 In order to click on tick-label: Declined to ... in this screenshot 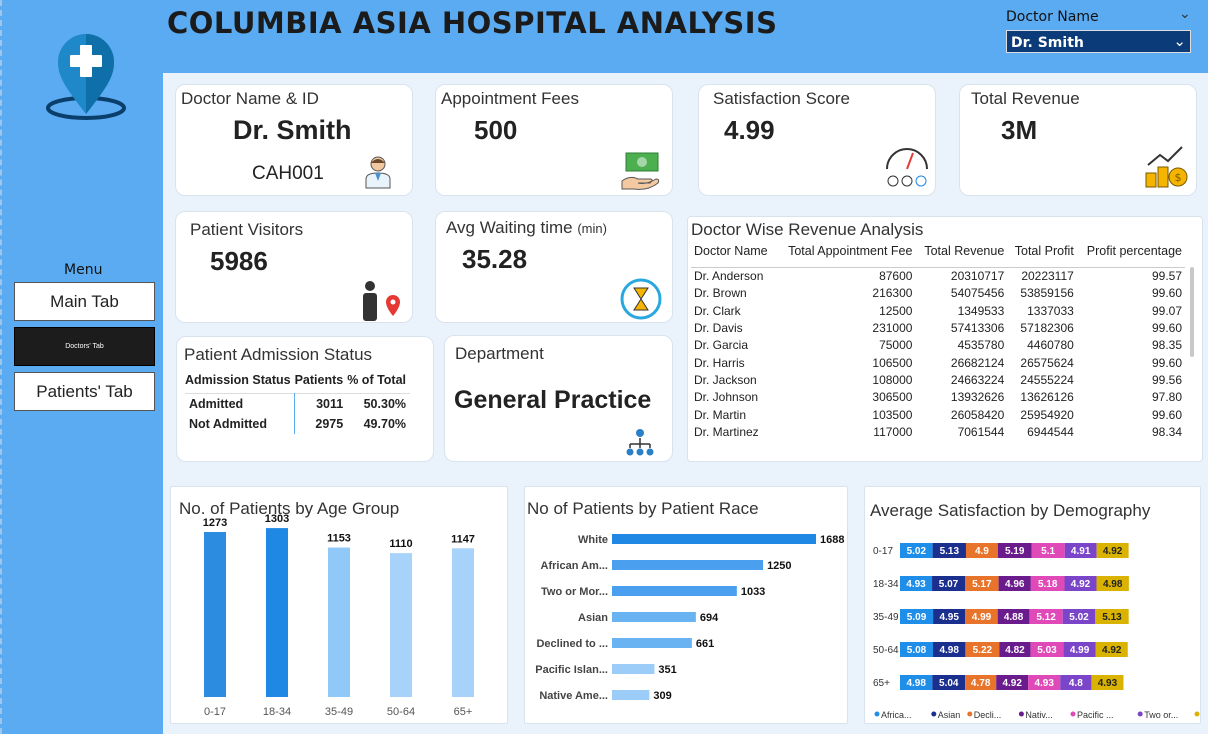, I will do `click(572, 644)`.